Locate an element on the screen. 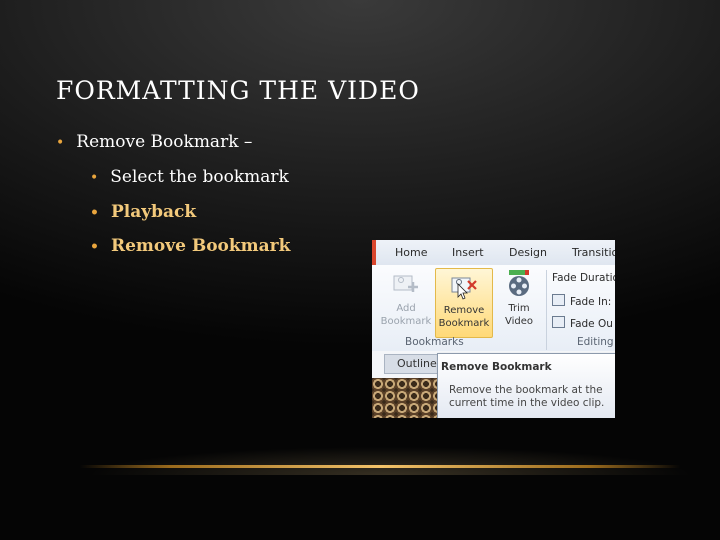  bullet-remove-bookmark: • Remove Bookmark is located at coordinates (190, 246).